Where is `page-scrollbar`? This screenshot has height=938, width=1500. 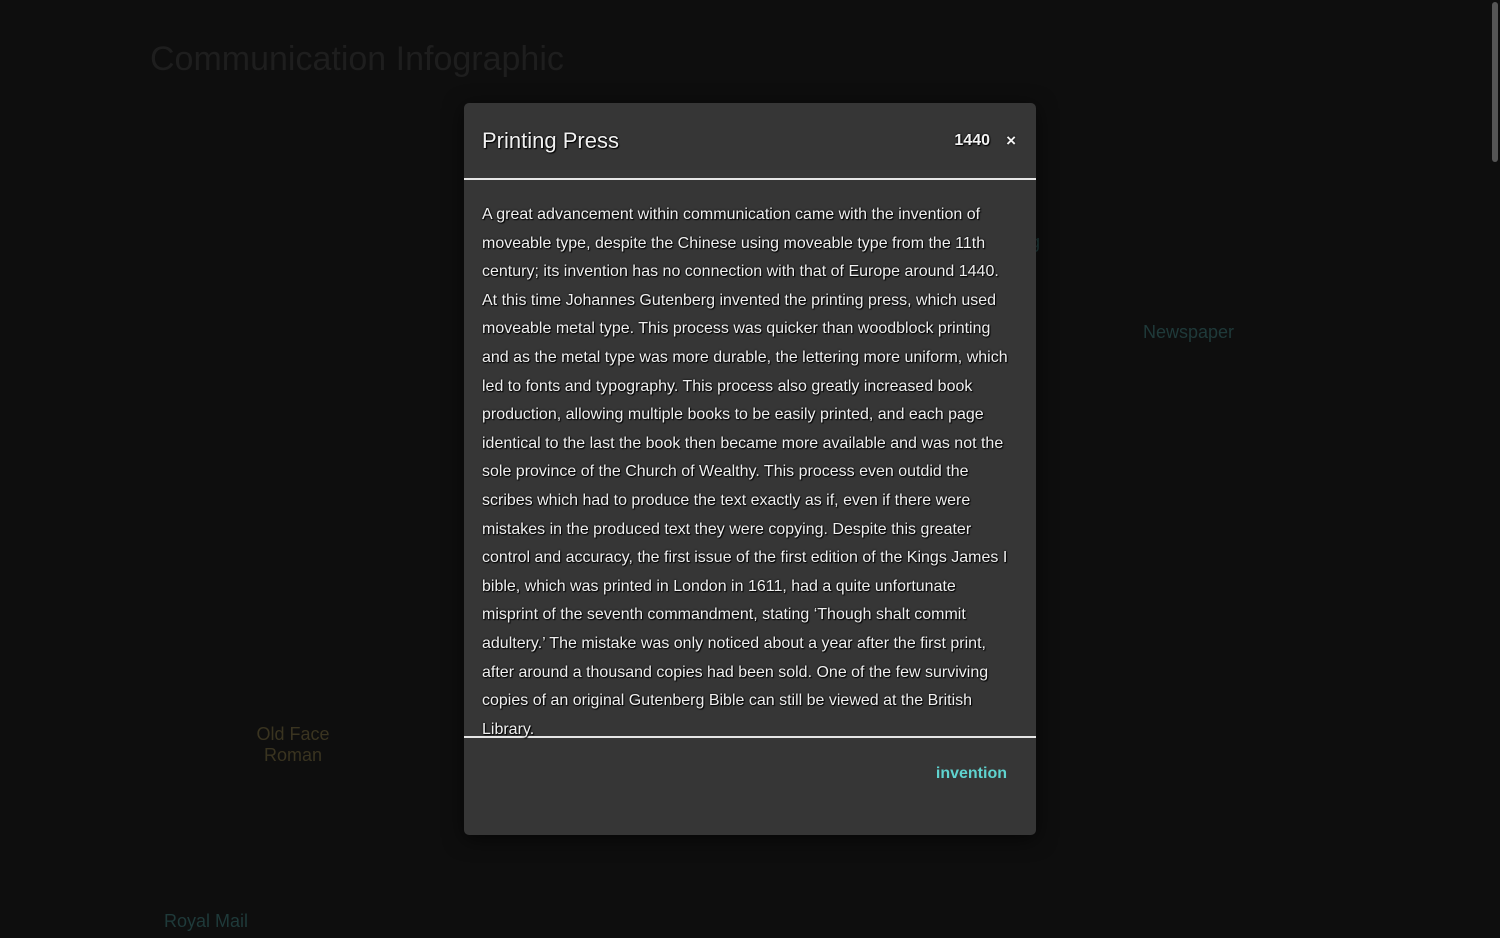
page-scrollbar is located at coordinates (1494, 469).